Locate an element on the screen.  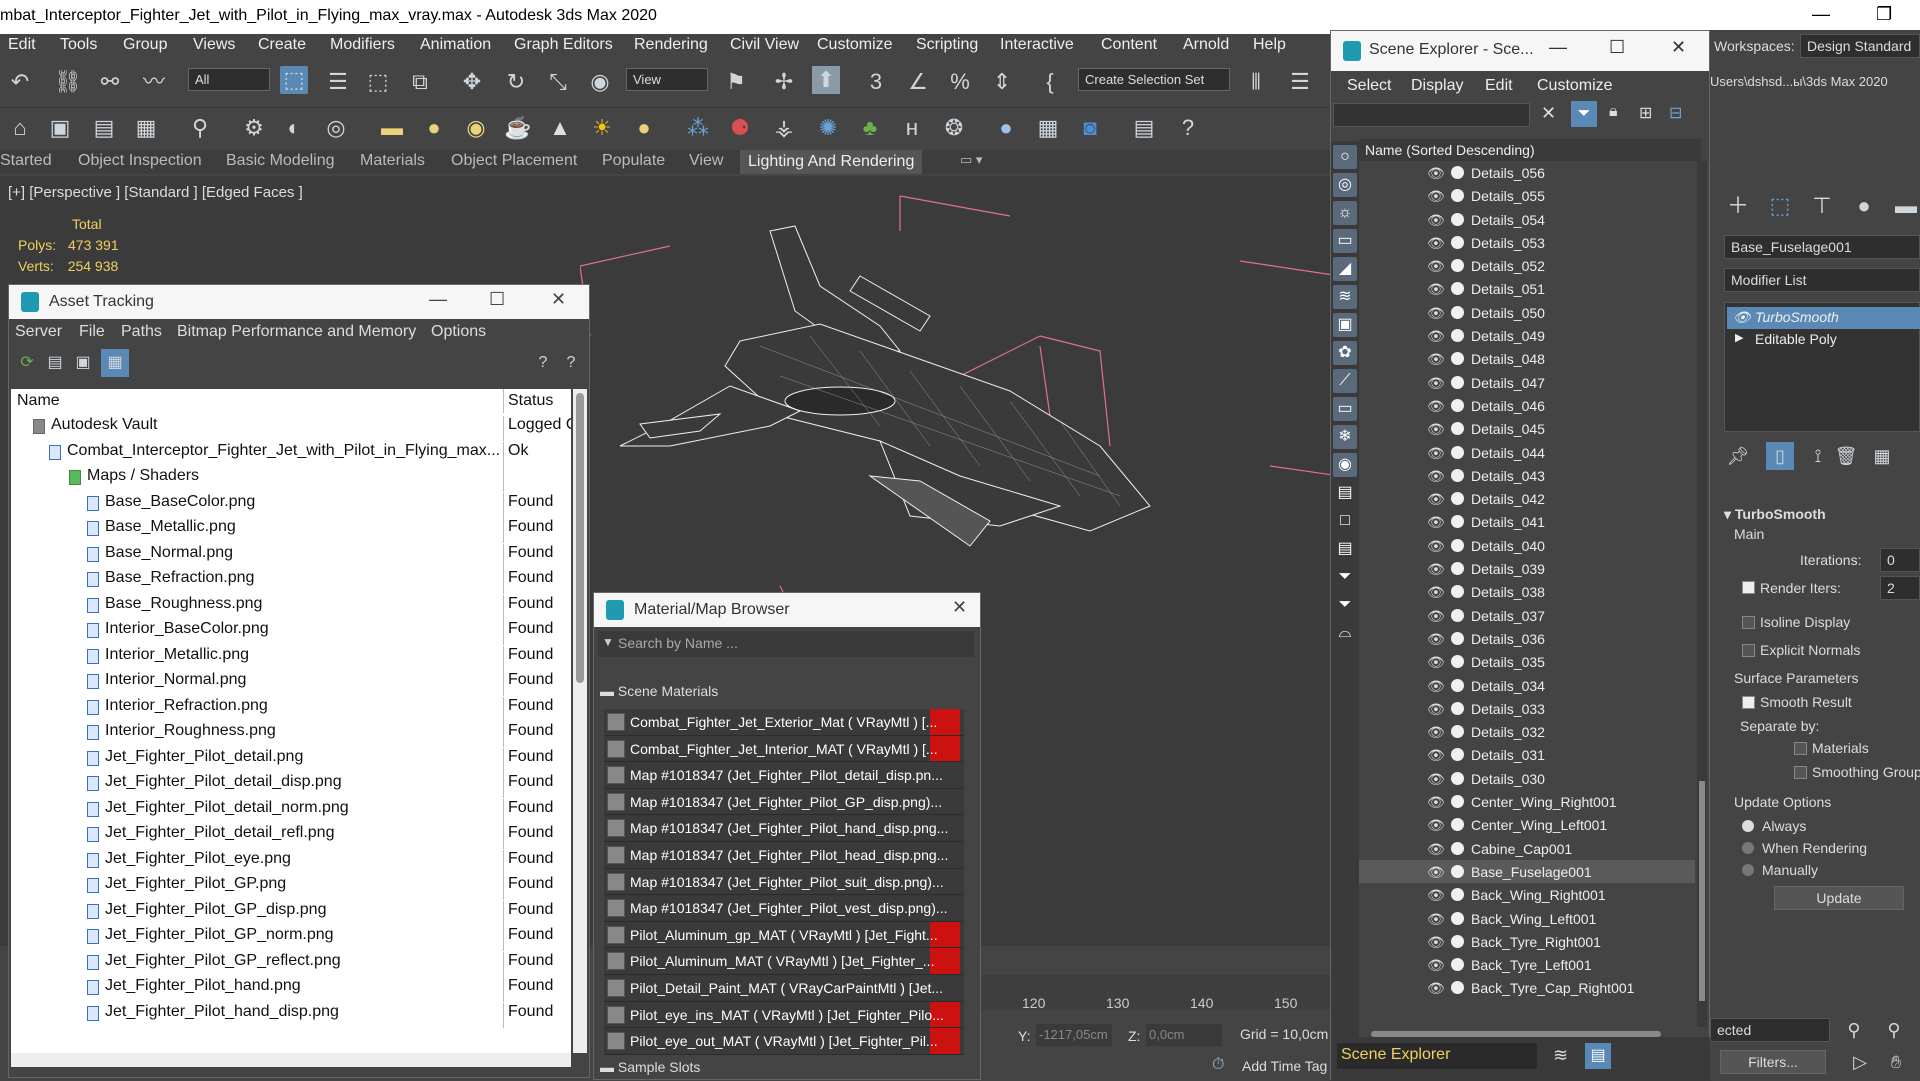
table-row: Interior_Refraction.png Found is located at coordinates (291, 708).